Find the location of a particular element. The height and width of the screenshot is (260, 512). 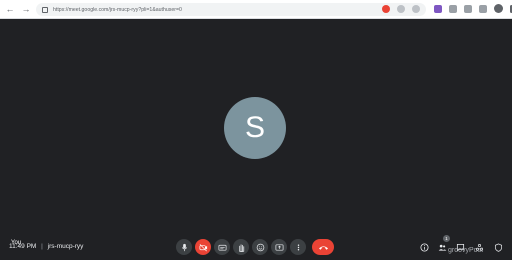

hang-up-icon is located at coordinates (323, 247).